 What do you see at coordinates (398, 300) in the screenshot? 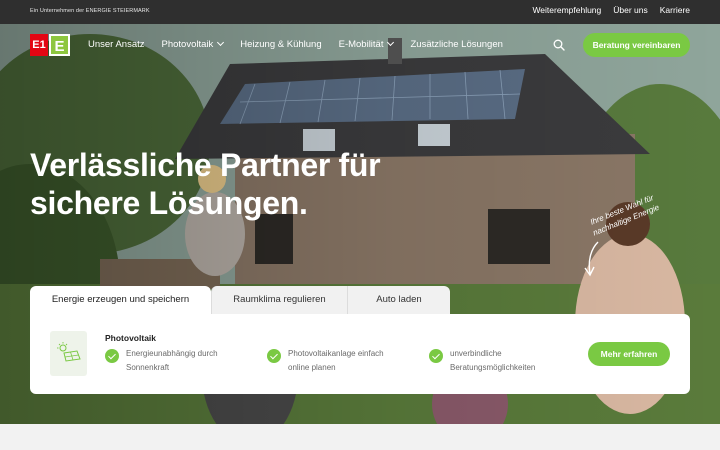
I see `tab-auto-laden: Auto laden` at bounding box center [398, 300].